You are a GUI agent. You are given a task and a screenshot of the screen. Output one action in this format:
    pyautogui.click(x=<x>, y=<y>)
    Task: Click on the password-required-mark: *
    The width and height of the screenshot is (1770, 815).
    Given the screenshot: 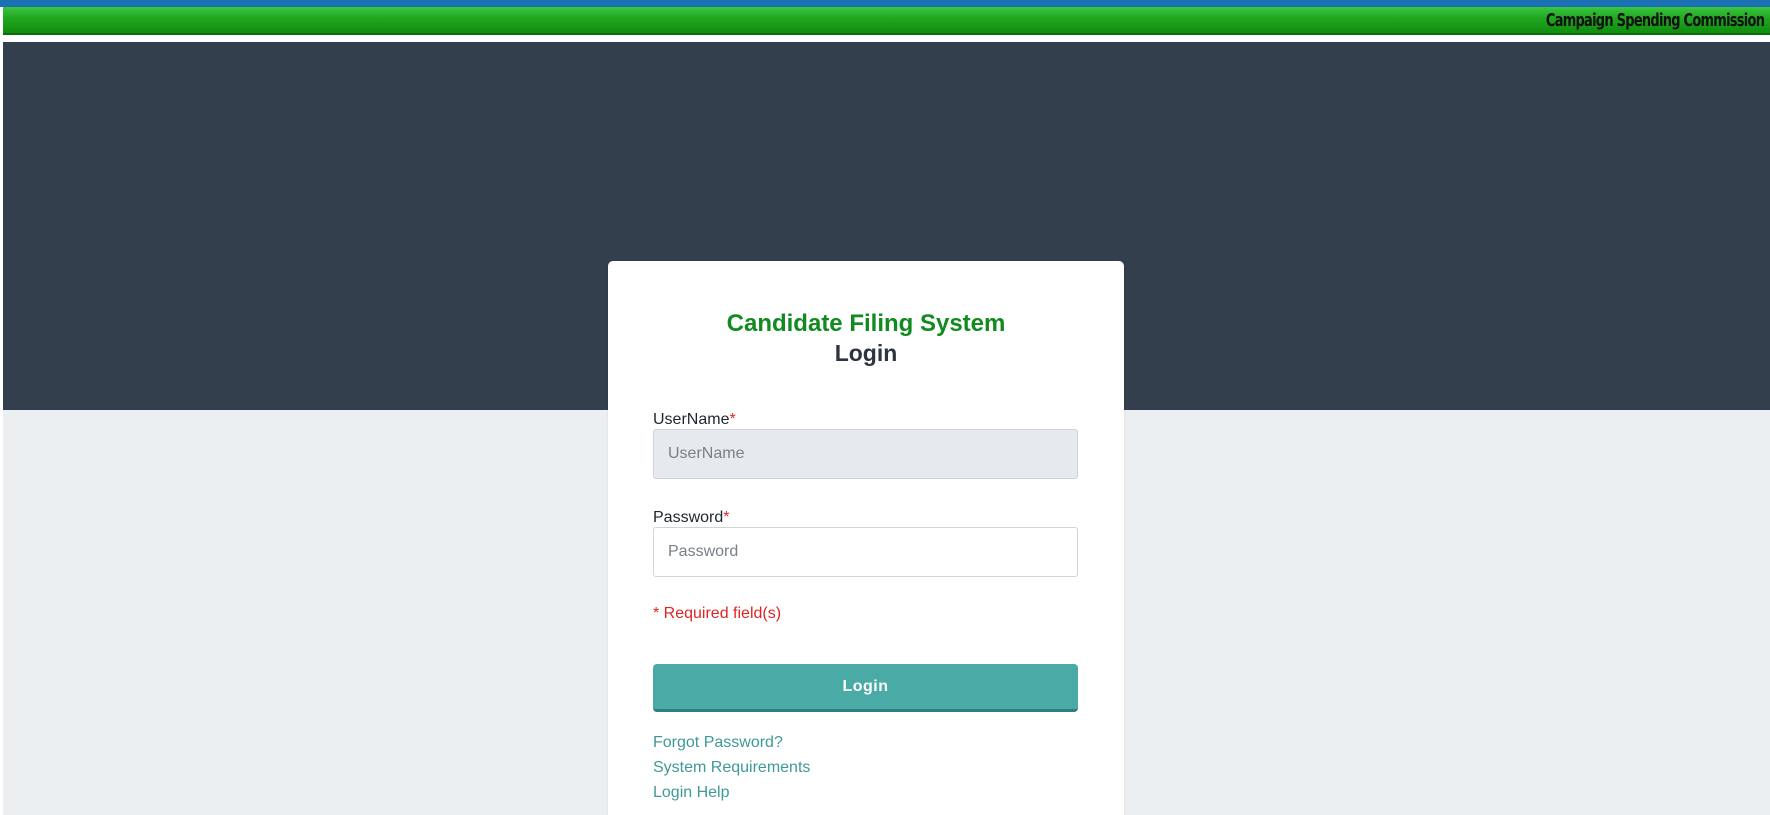 What is the action you would take?
    pyautogui.click(x=726, y=517)
    